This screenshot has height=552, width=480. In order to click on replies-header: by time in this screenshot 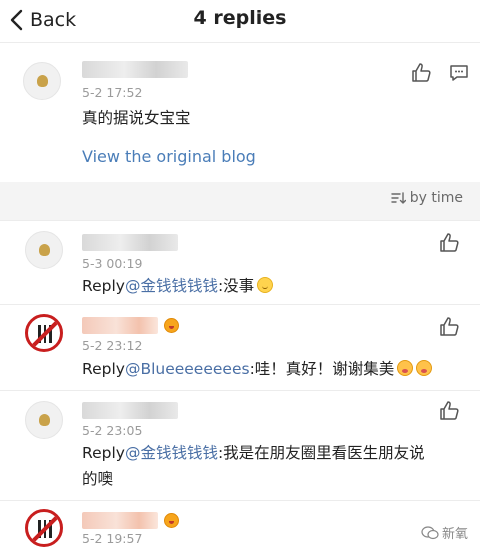, I will do `click(240, 201)`.